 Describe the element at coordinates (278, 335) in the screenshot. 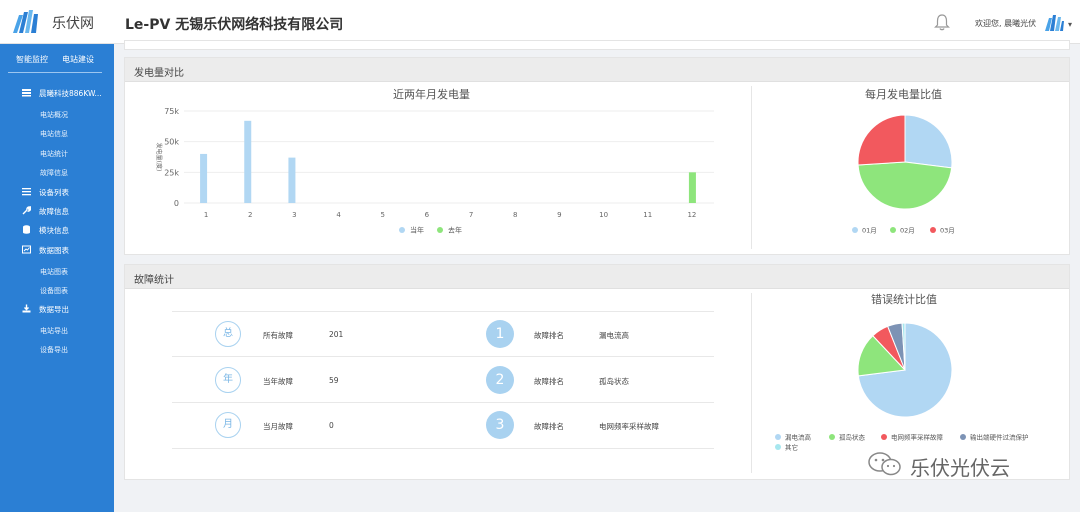

I see `stat-label: 所有故障` at that location.